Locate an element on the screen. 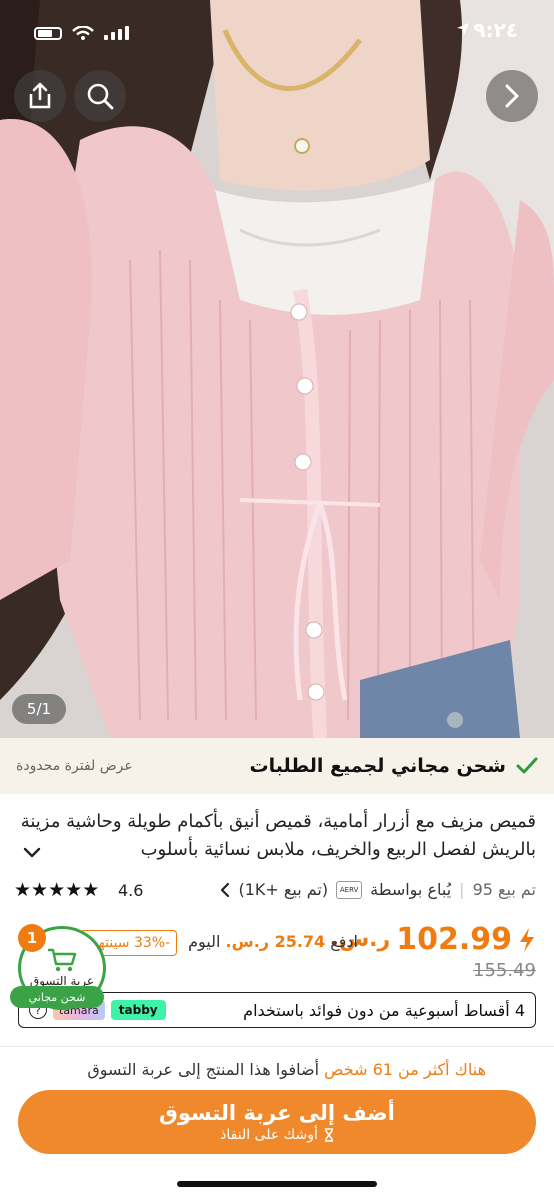 Image resolution: width=554 pixels, height=1200 pixels. cart-free-shipping-tag: شحن مجاني is located at coordinates (57, 997).